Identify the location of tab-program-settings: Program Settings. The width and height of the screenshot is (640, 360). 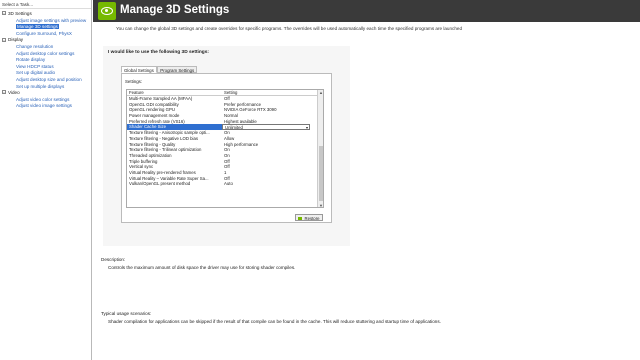
(177, 69).